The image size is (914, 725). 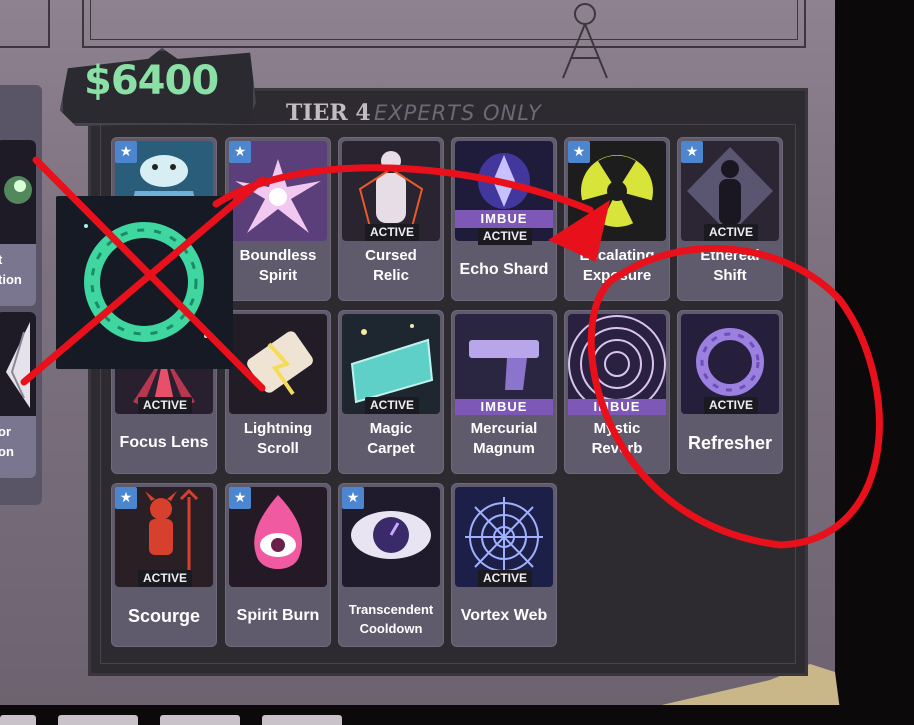 I want to click on item-name: Spirit Burn, so click(x=278, y=615).